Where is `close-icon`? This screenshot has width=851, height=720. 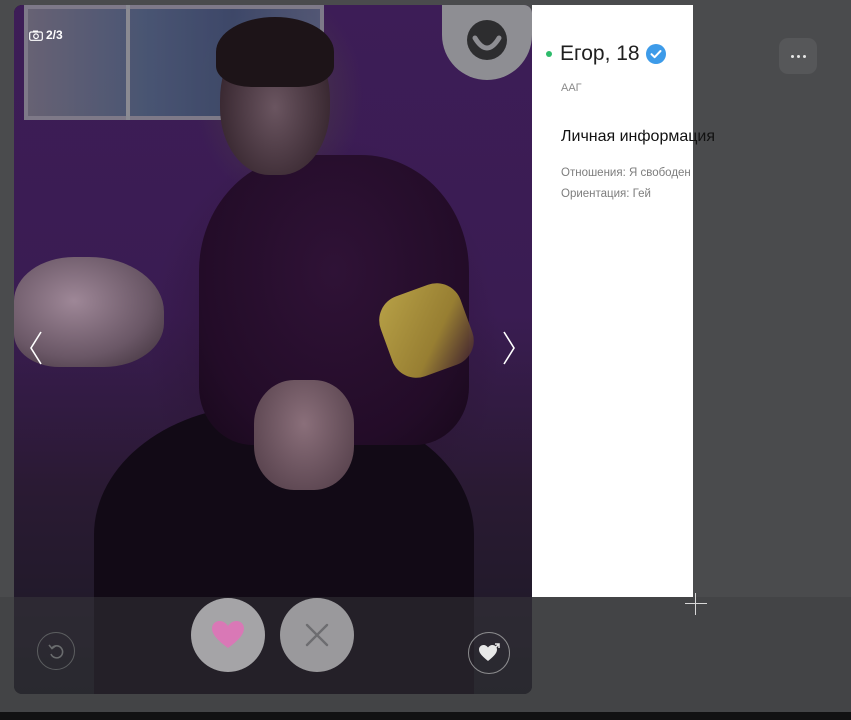 close-icon is located at coordinates (317, 635).